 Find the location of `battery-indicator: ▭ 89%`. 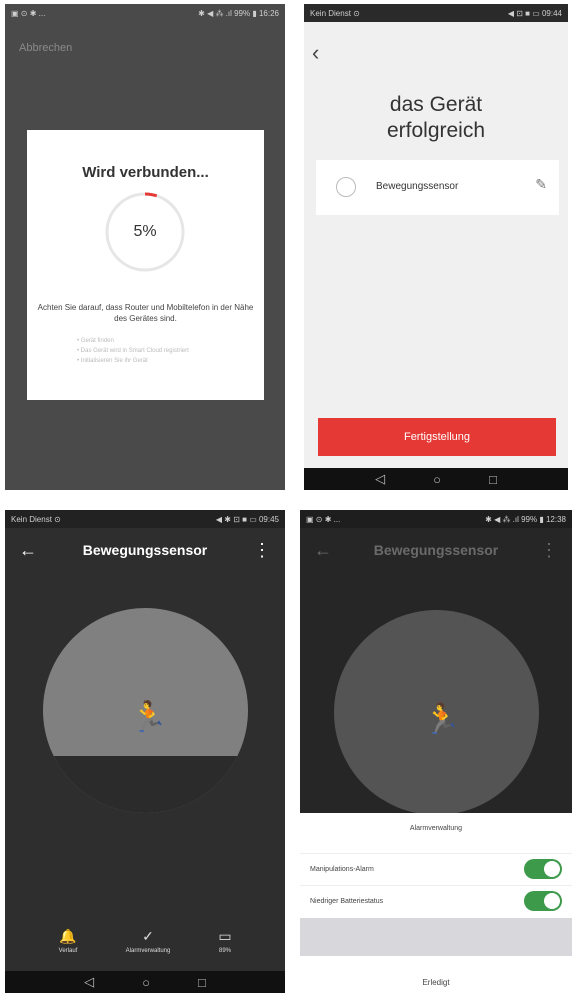

battery-indicator: ▭ 89% is located at coordinates (225, 941).